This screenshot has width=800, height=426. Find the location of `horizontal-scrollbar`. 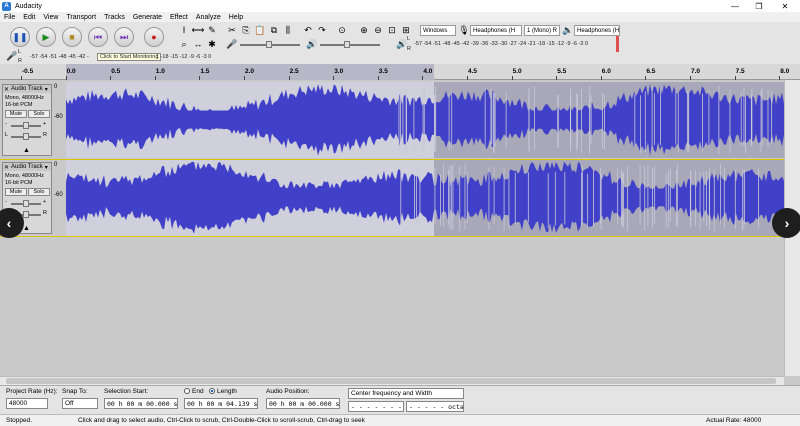

horizontal-scrollbar is located at coordinates (392, 380).